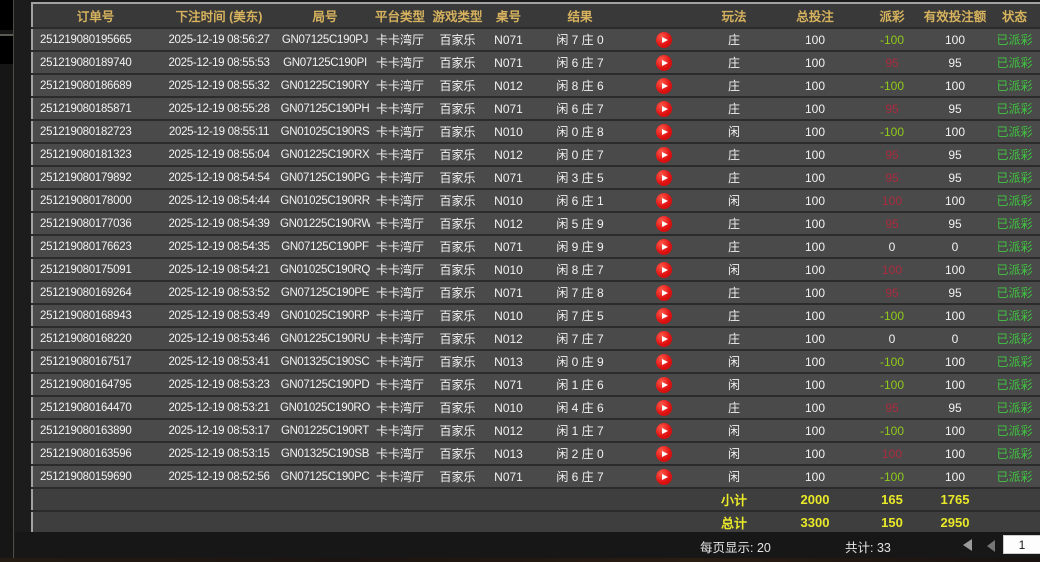 This screenshot has width=1040, height=562. What do you see at coordinates (7, 281) in the screenshot?
I see `left-edge-panel` at bounding box center [7, 281].